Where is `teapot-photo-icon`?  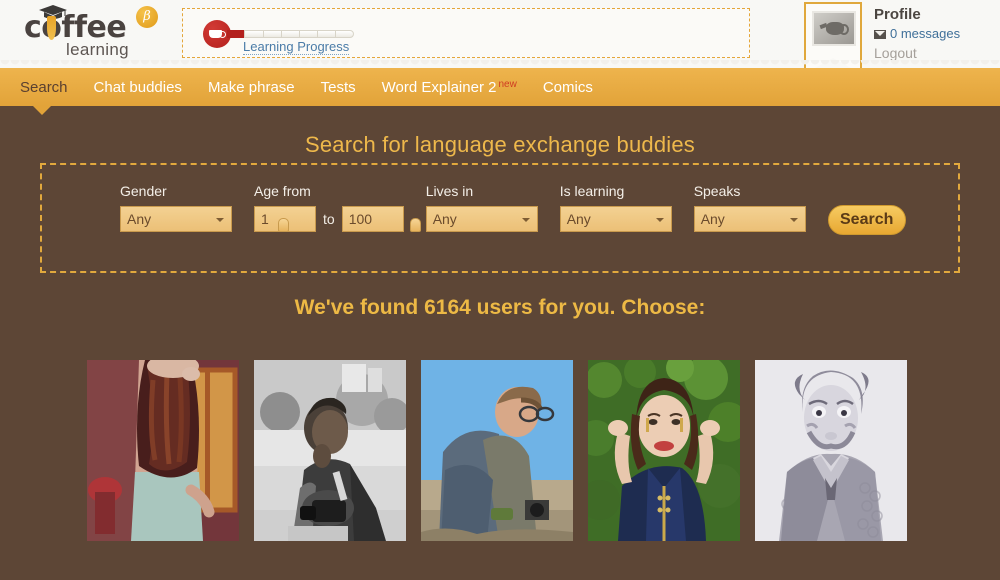
teapot-photo-icon is located at coordinates (834, 28).